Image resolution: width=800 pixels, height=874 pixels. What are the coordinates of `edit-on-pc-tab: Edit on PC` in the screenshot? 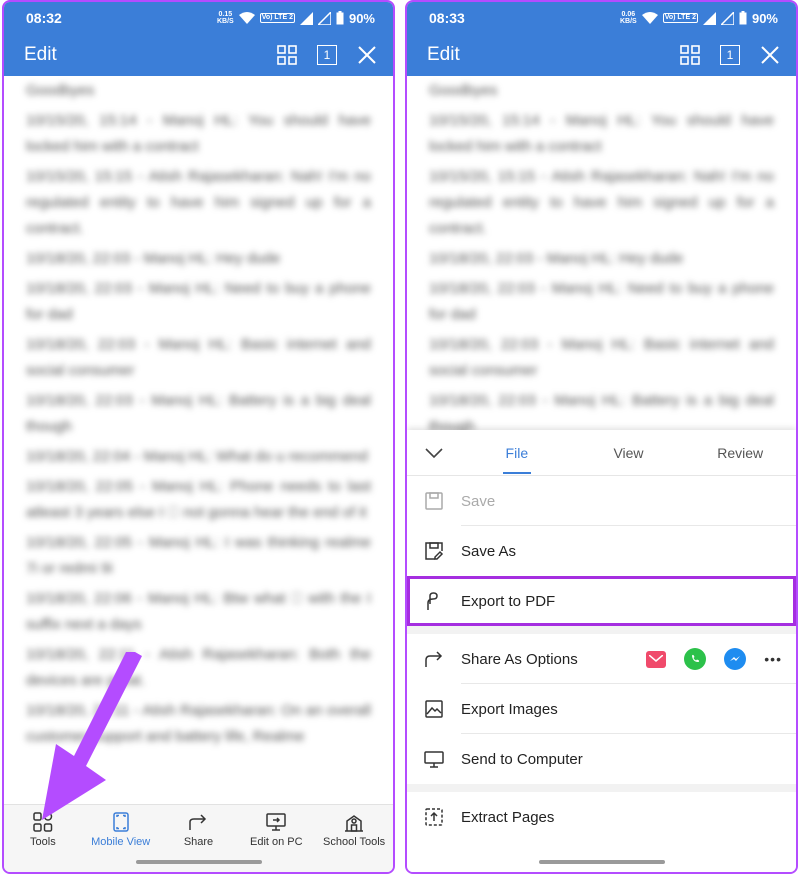 It's located at (276, 829).